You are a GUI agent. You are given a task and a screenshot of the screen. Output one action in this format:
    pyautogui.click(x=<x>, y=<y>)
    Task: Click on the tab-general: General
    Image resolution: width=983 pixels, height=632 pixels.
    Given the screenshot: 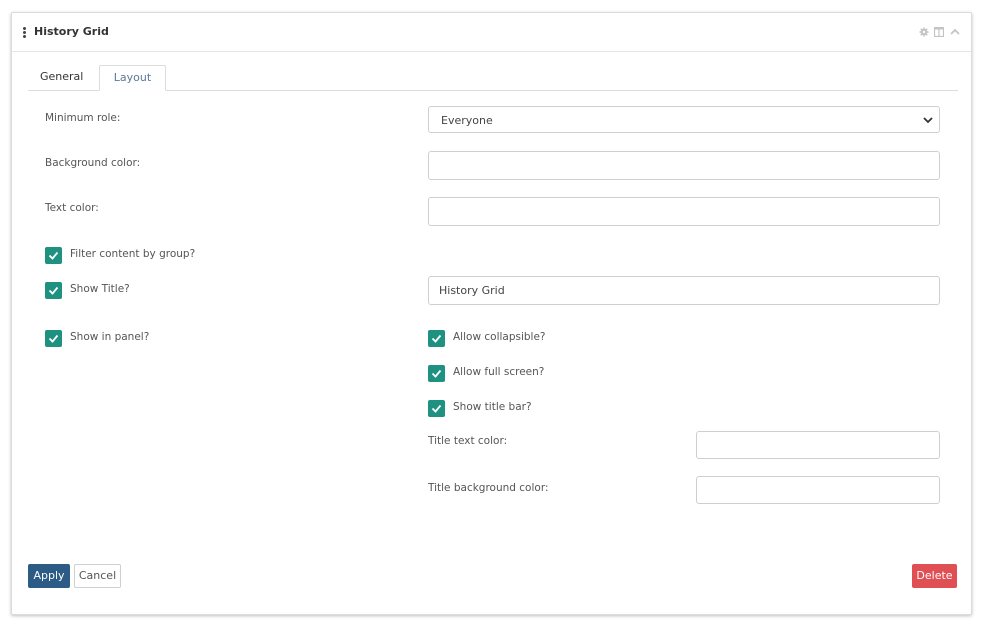 What is the action you would take?
    pyautogui.click(x=66, y=77)
    